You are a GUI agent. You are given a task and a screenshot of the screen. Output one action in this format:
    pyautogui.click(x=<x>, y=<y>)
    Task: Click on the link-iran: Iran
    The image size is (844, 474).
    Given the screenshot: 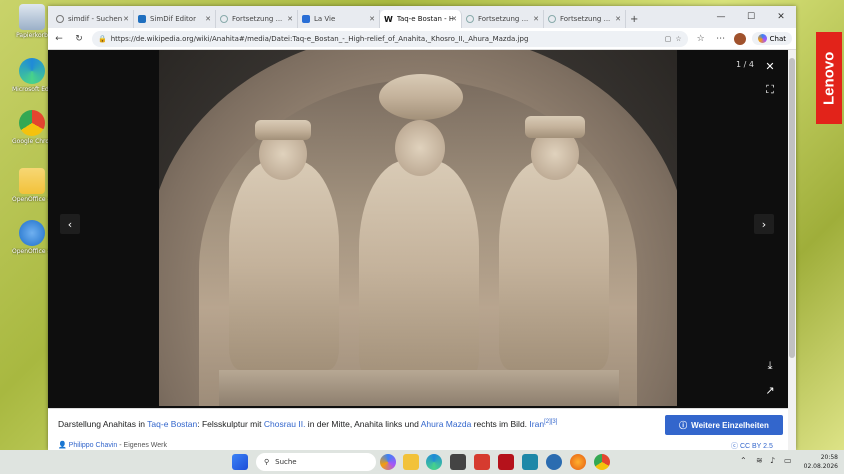 What is the action you would take?
    pyautogui.click(x=536, y=424)
    